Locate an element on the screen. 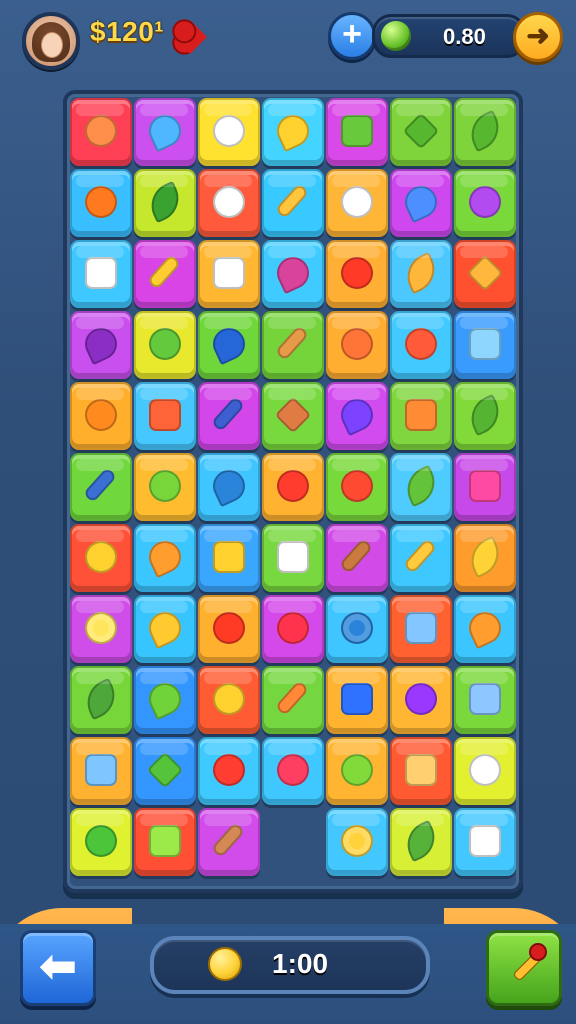  hint-button is located at coordinates (524, 968).